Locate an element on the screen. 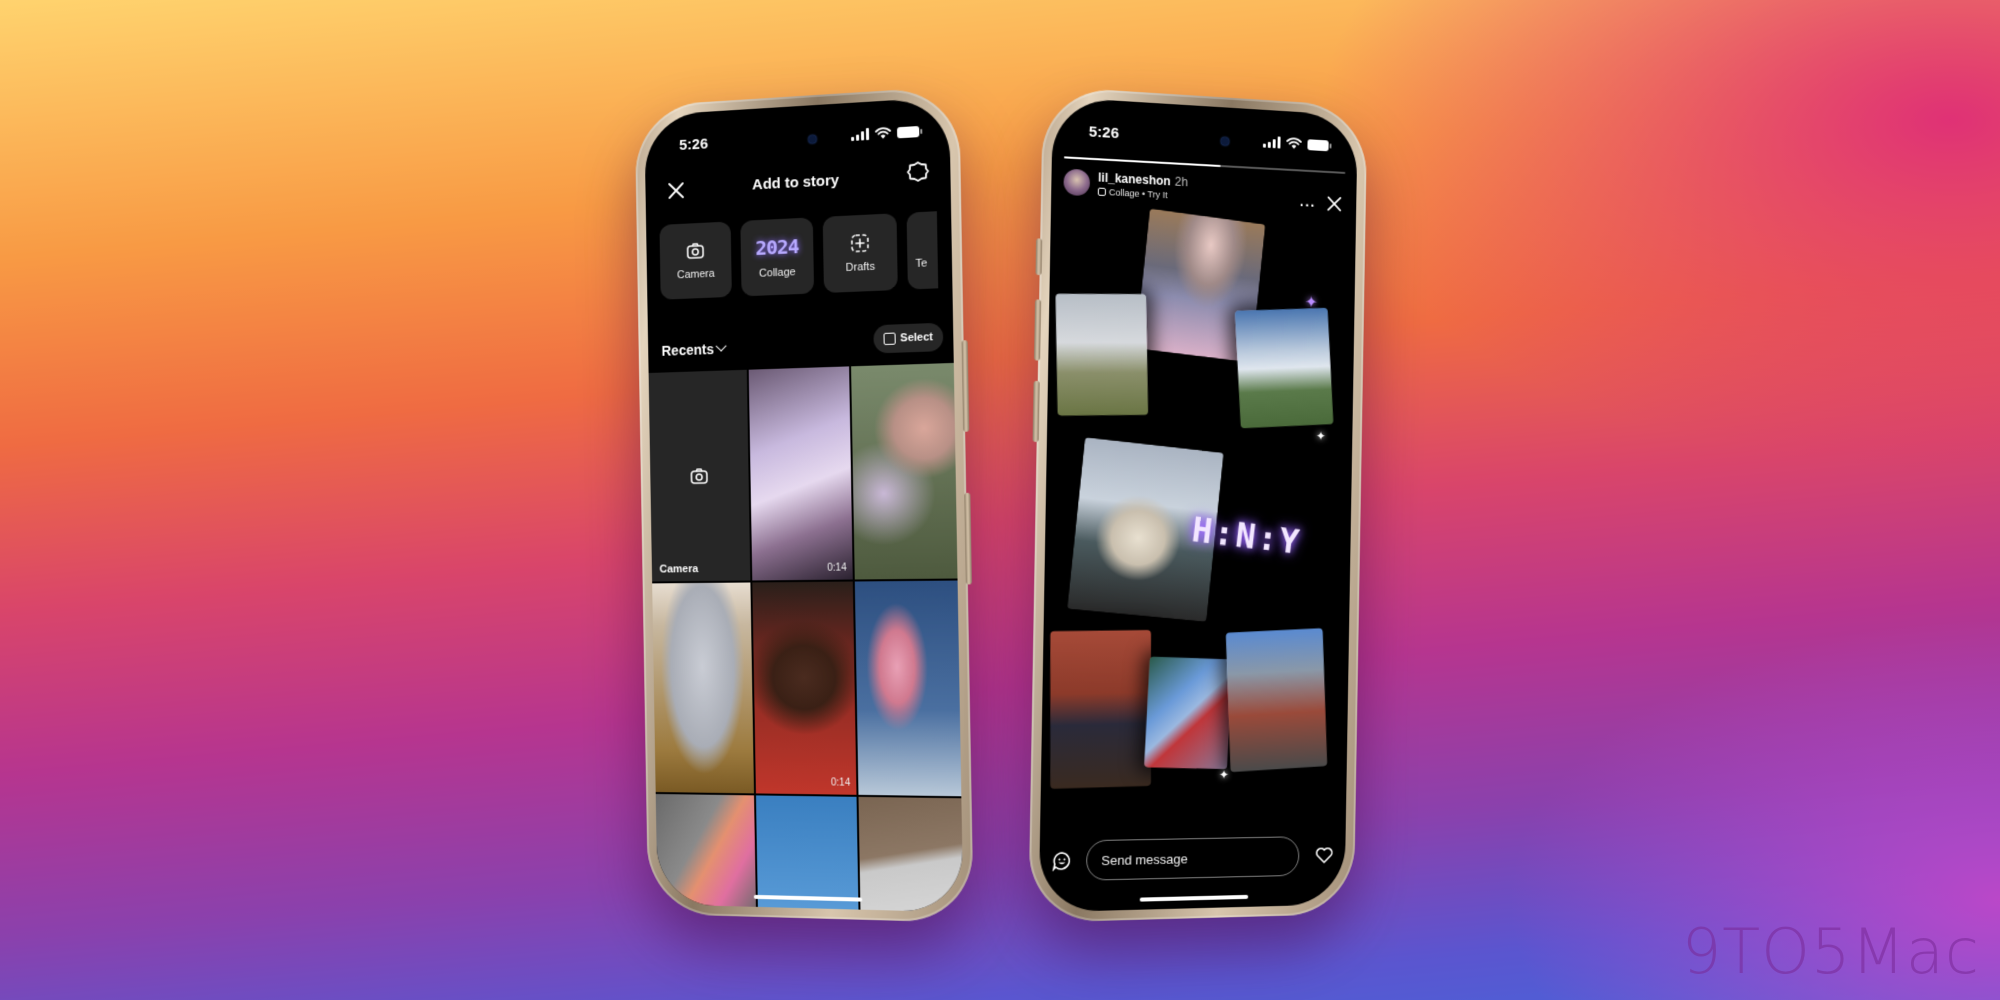 This screenshot has height=1000, width=2000. multi-select-icon is located at coordinates (889, 339).